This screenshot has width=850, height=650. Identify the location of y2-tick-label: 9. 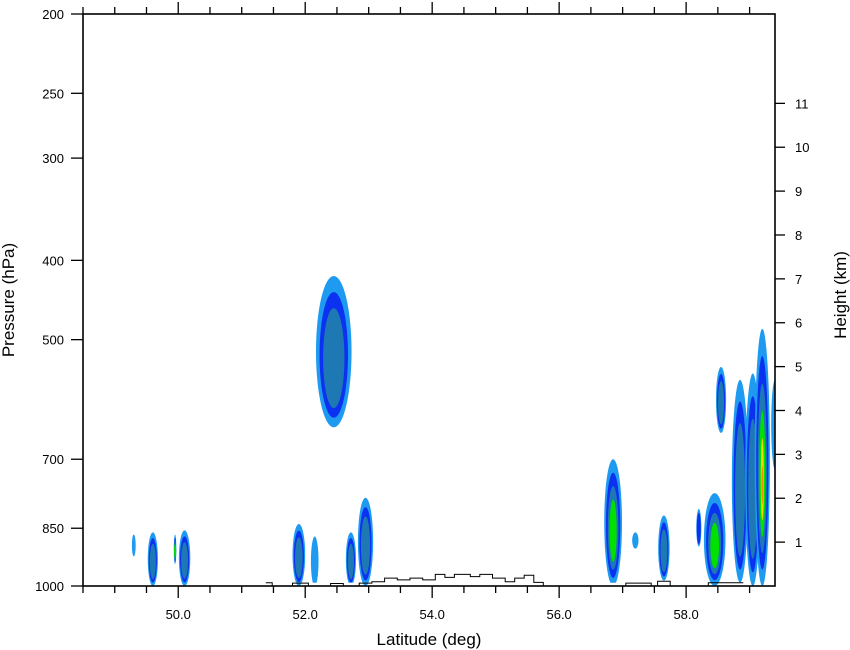
(798, 191).